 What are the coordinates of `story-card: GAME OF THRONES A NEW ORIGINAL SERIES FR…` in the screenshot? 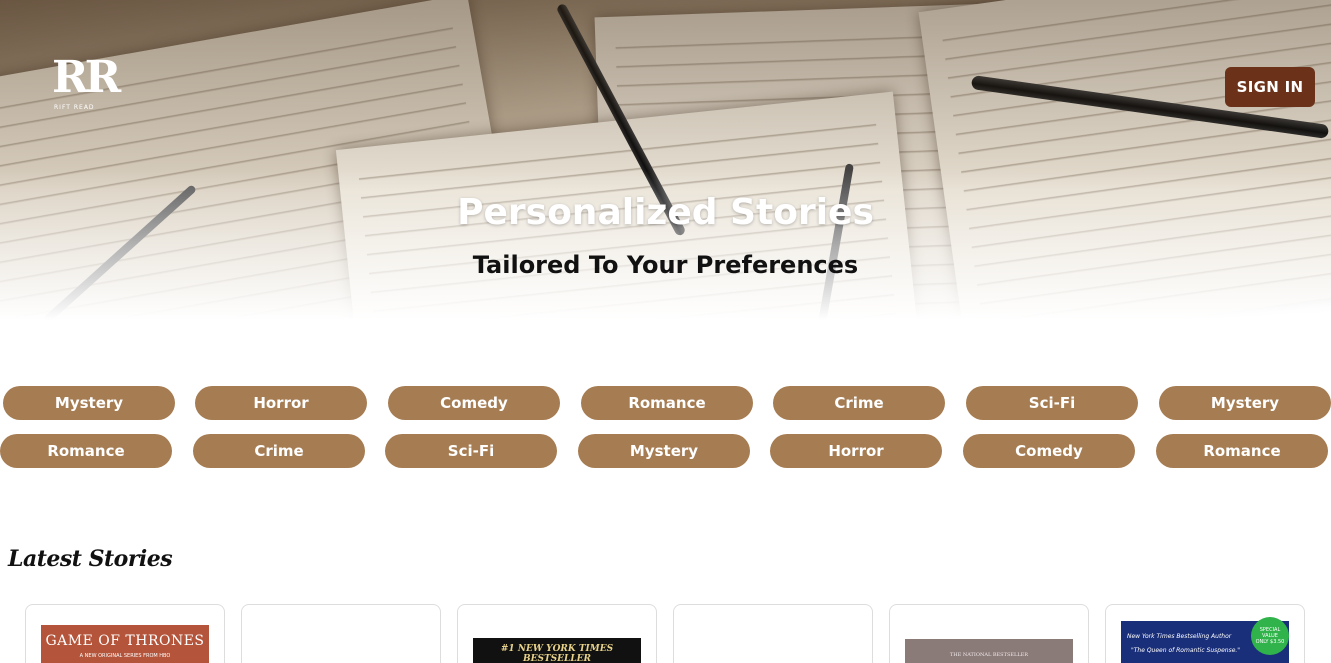 It's located at (125, 633).